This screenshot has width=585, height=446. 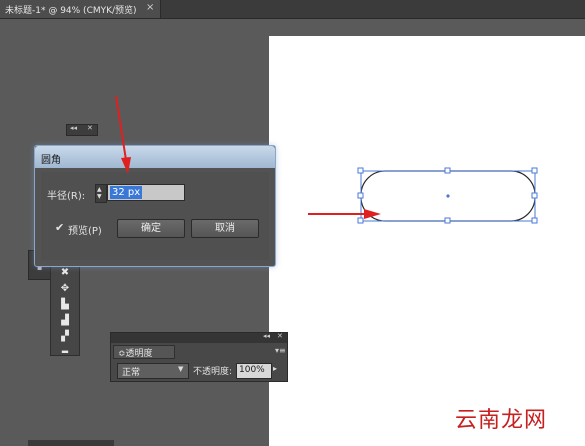 What do you see at coordinates (126, 192) in the screenshot?
I see `radius-input-value: 32 px` at bounding box center [126, 192].